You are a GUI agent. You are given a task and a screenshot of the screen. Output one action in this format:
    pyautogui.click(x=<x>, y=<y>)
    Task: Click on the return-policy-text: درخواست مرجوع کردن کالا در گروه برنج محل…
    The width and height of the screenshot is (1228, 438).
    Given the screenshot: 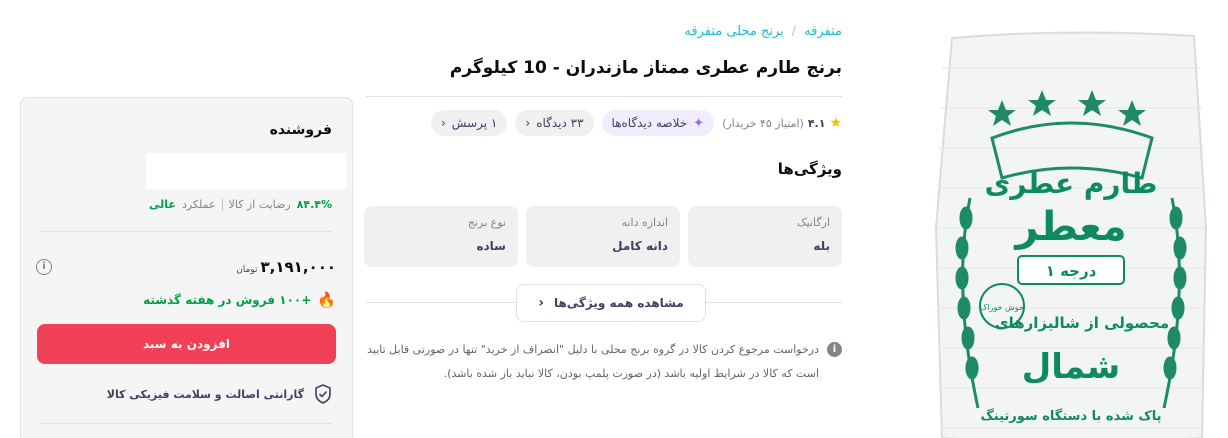 What is the action you would take?
    pyautogui.click(x=593, y=361)
    